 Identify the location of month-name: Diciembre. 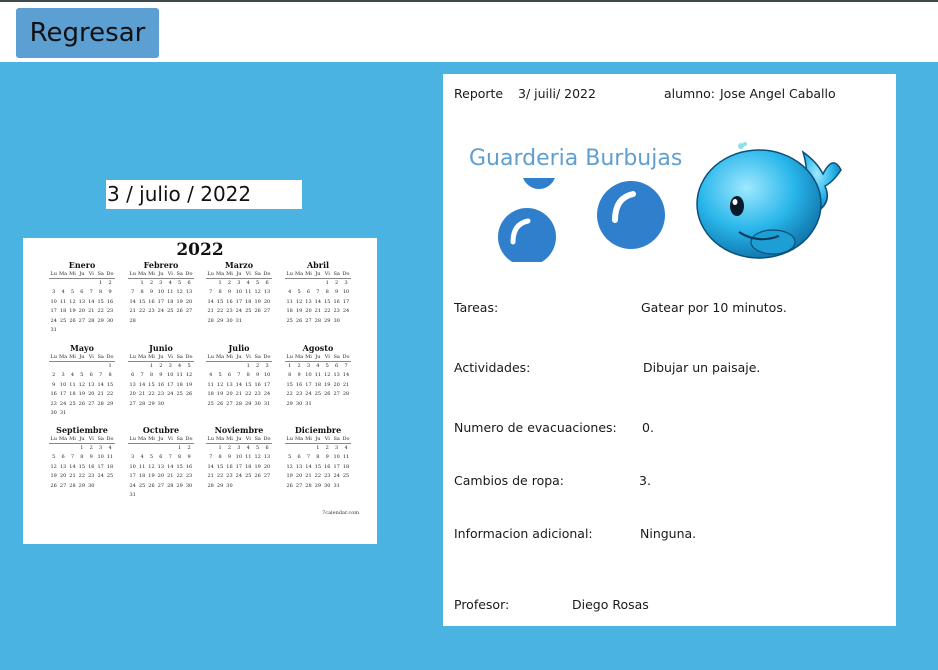
(318, 430).